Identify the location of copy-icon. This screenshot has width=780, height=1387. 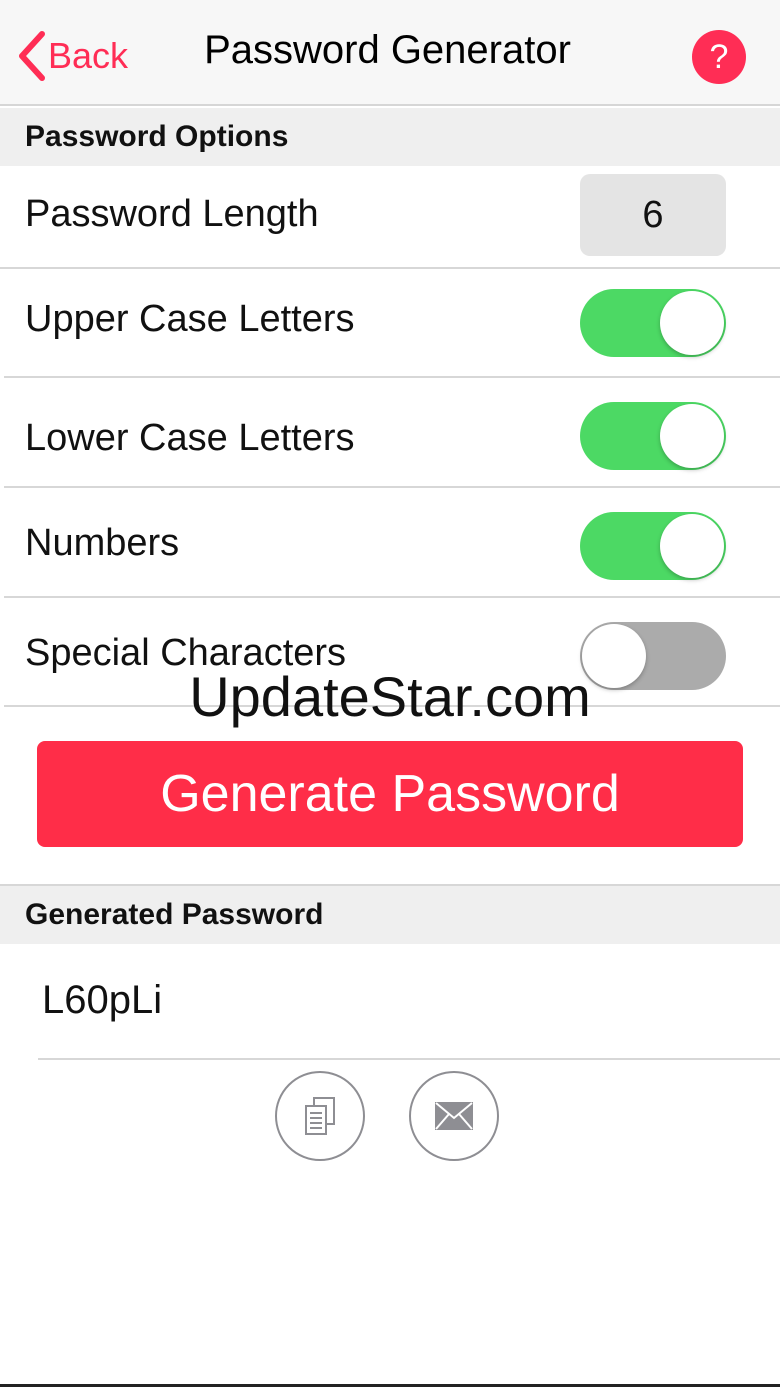
(320, 1116).